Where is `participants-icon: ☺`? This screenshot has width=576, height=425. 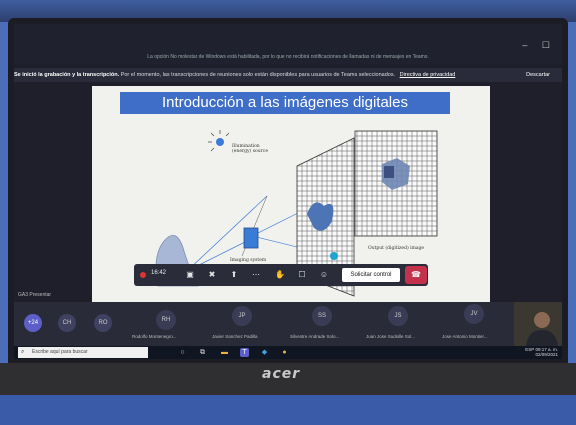 participants-icon: ☺ is located at coordinates (324, 275).